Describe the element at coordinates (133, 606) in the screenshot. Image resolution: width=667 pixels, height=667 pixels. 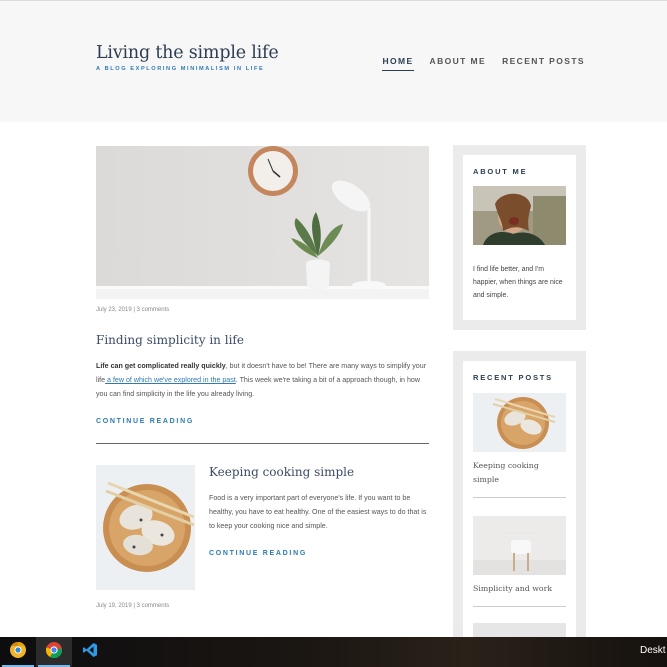
I see `post-meta: July 19, 2019 | 3 comments` at that location.